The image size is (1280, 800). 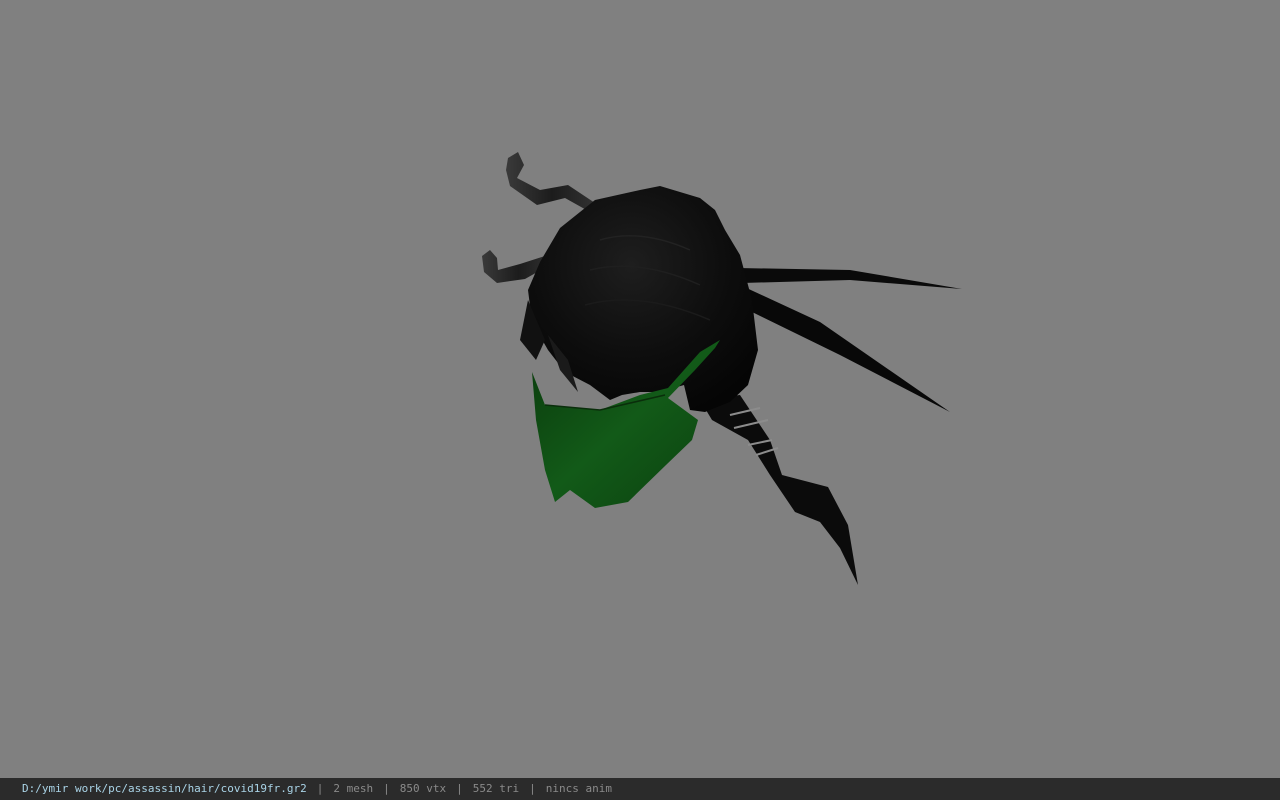 What do you see at coordinates (496, 788) in the screenshot?
I see `triangle-count: 552 tri` at bounding box center [496, 788].